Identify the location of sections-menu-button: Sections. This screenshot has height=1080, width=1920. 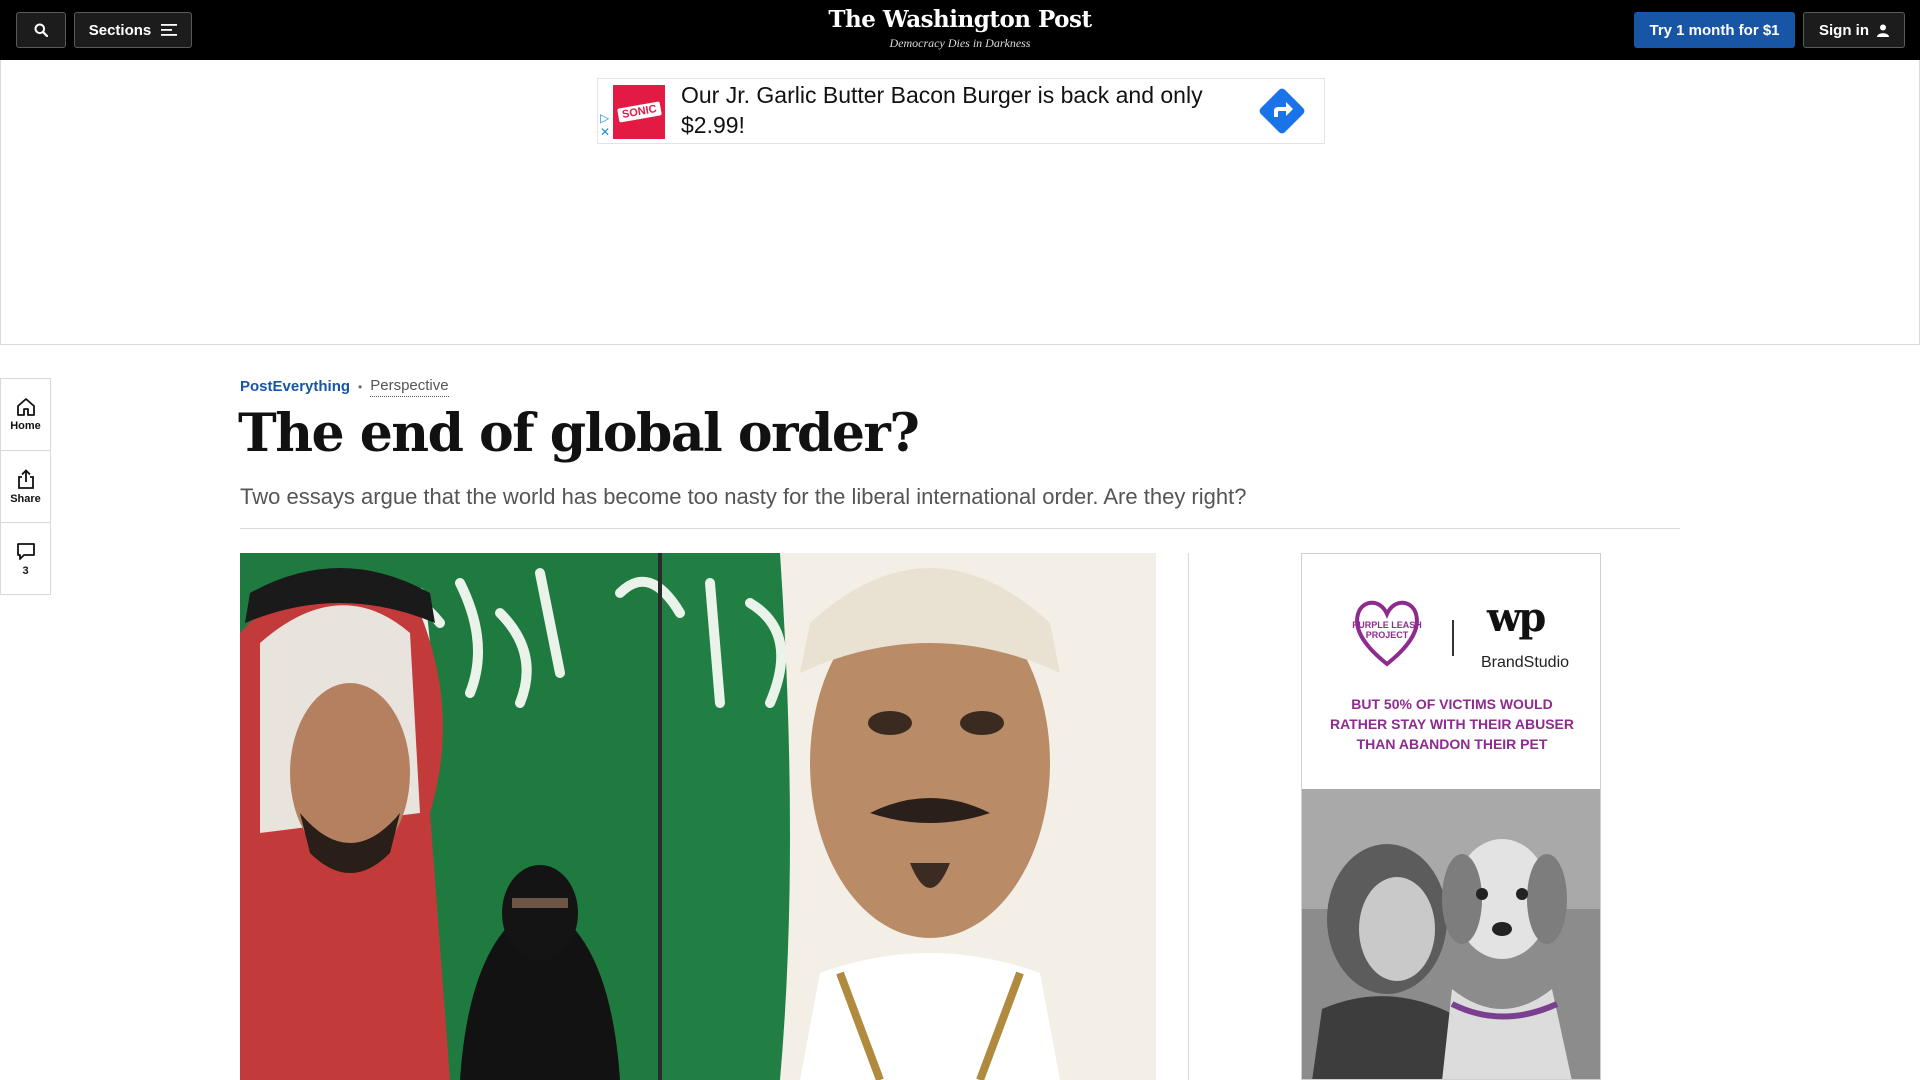
(133, 30).